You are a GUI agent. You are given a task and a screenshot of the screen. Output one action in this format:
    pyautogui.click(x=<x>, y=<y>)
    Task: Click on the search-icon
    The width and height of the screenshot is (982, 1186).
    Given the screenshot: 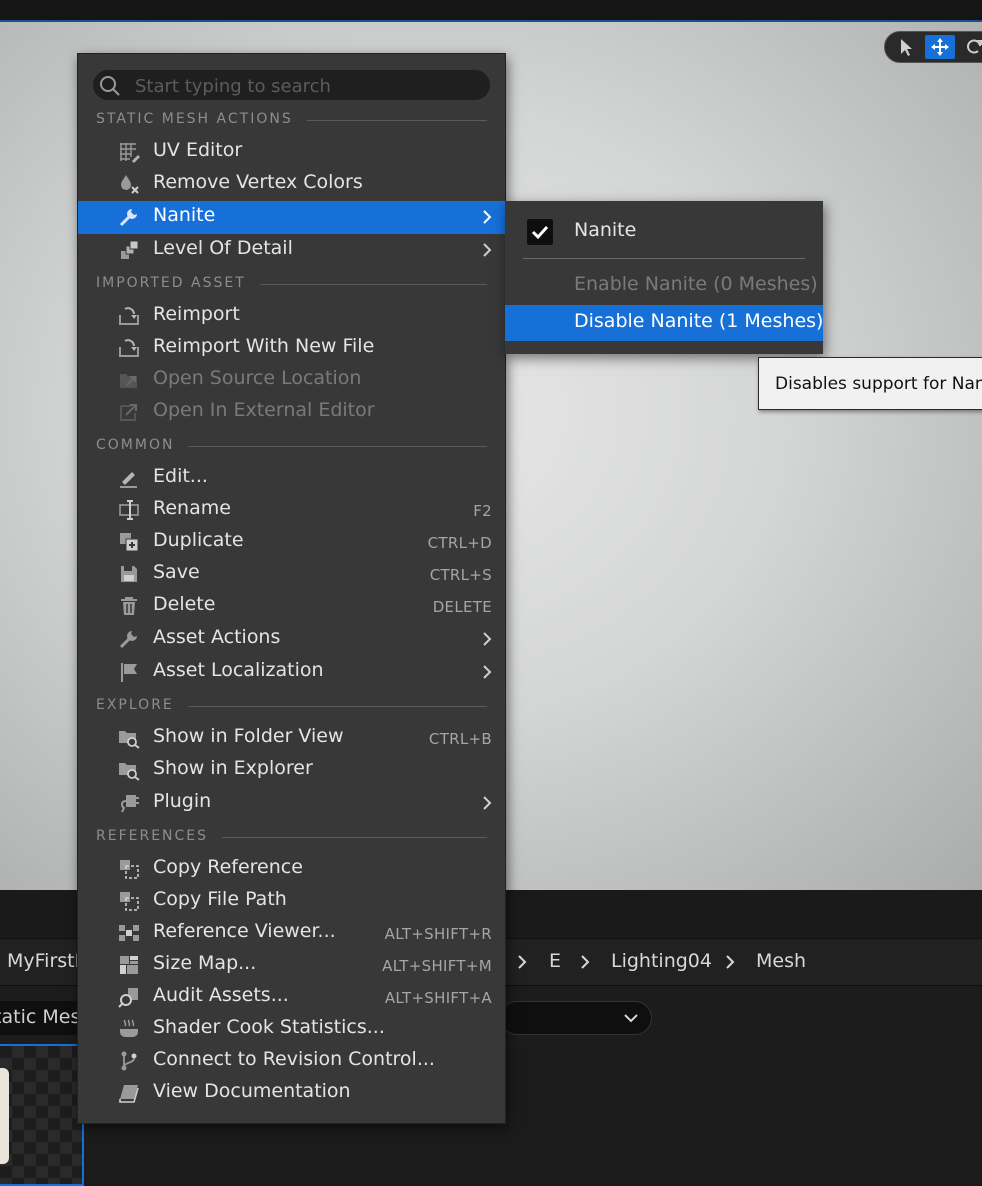 What is the action you would take?
    pyautogui.click(x=110, y=86)
    